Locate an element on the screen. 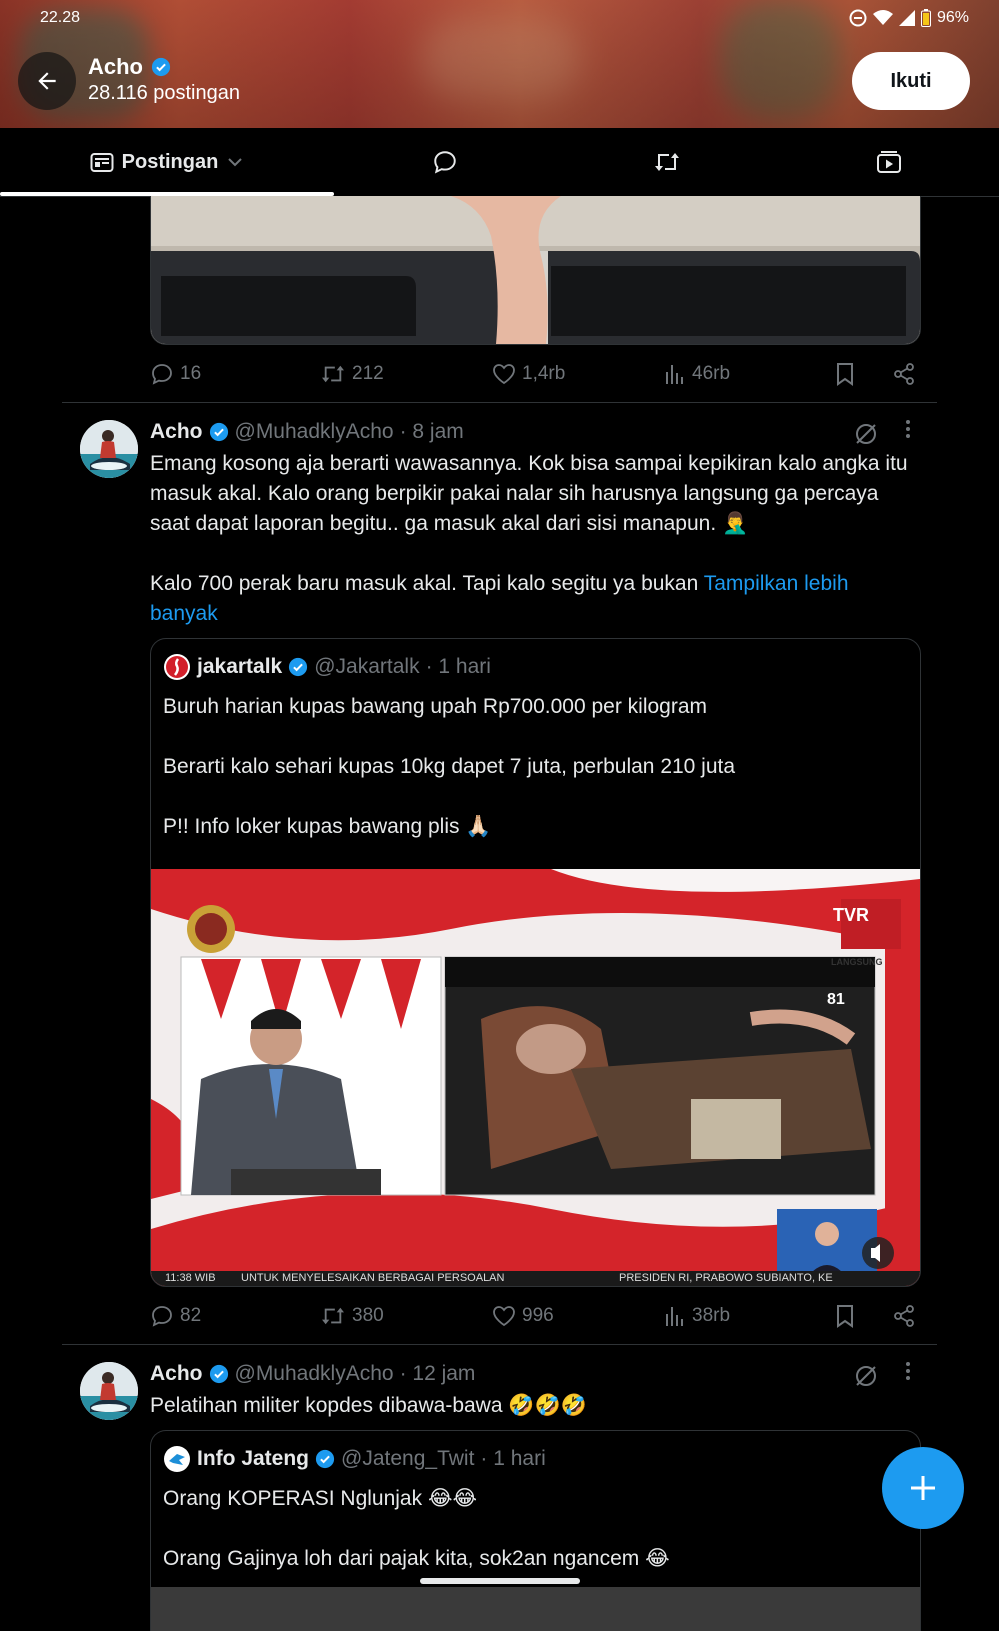  analytics-icon is located at coordinates (675, 1316).